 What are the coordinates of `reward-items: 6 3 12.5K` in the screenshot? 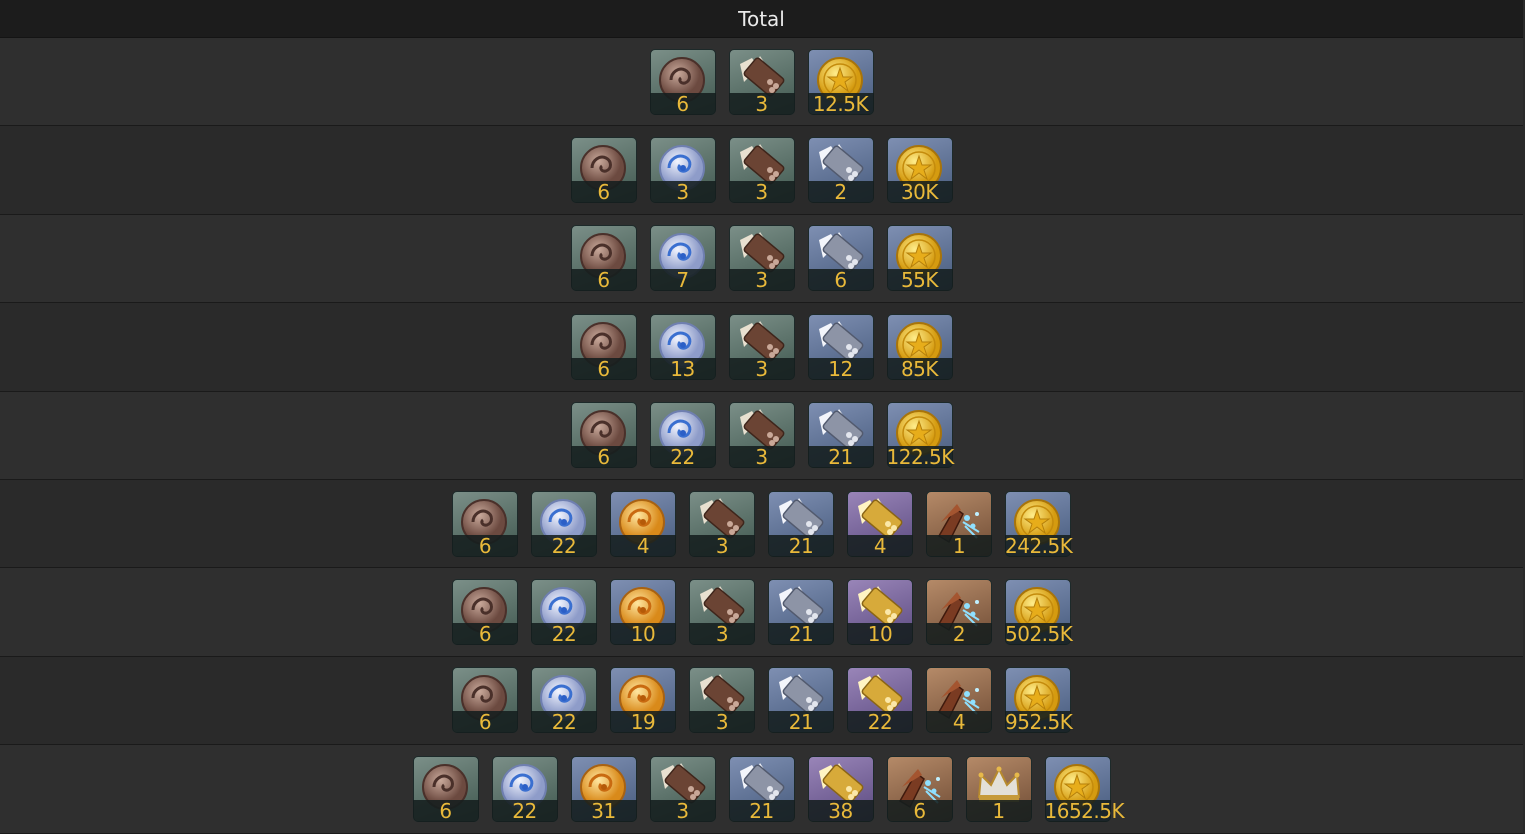 It's located at (761, 81).